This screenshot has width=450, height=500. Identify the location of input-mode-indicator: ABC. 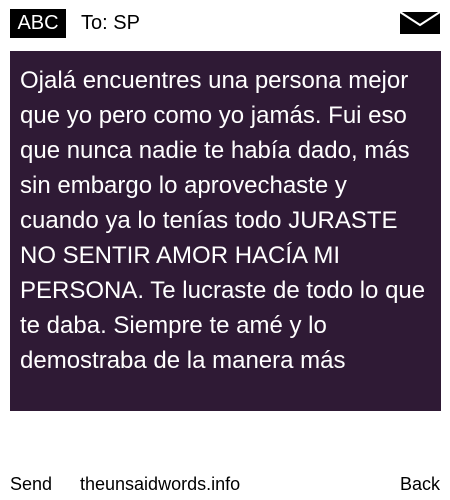
(38, 23).